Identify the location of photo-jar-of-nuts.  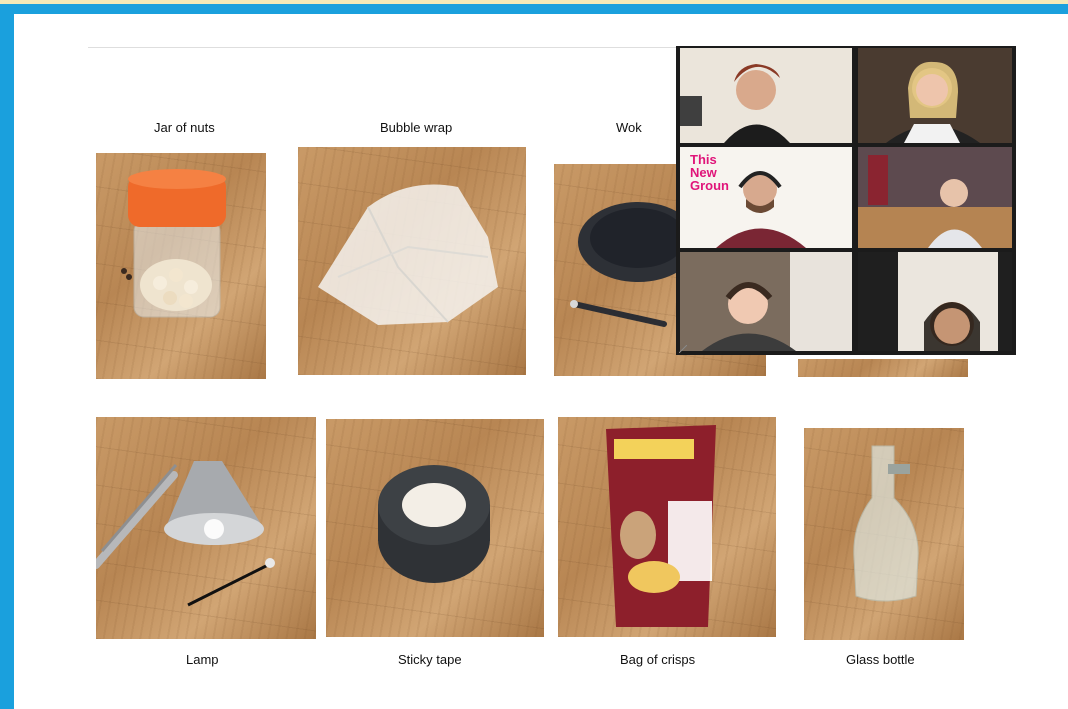
(181, 266).